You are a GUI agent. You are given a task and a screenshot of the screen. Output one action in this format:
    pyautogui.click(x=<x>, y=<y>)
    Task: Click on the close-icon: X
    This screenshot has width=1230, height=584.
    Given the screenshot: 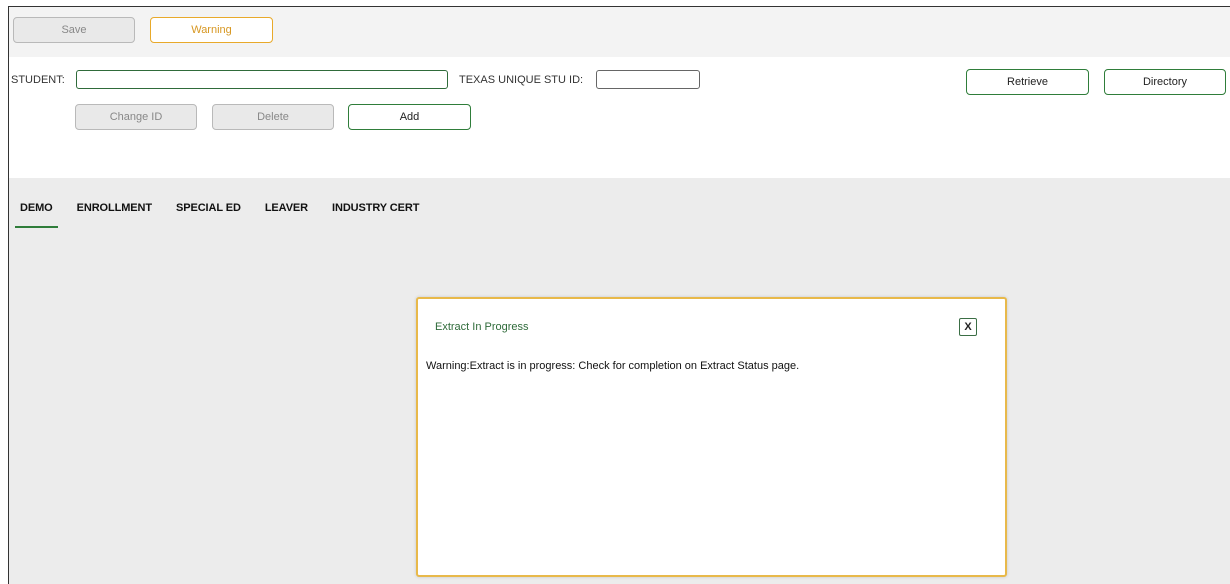 What is the action you would take?
    pyautogui.click(x=968, y=327)
    